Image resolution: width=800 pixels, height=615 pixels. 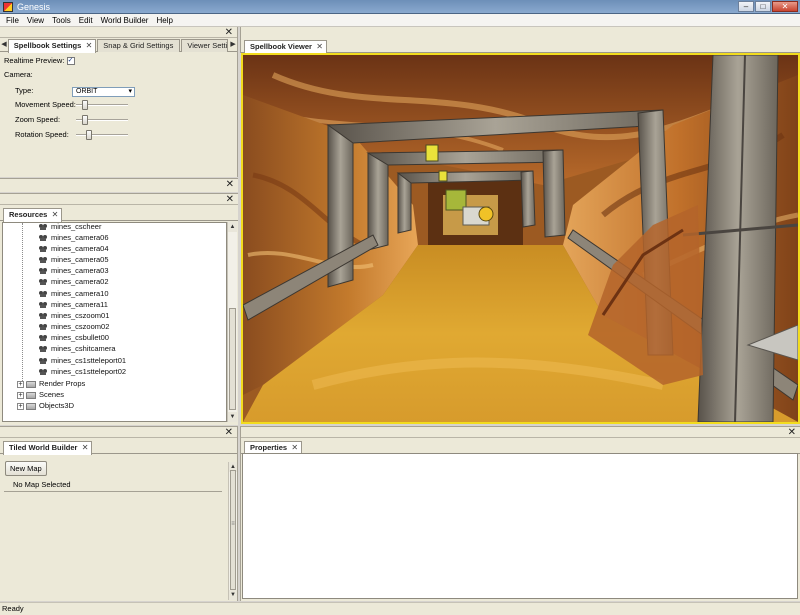 I want to click on maximize-button: □, so click(x=763, y=6).